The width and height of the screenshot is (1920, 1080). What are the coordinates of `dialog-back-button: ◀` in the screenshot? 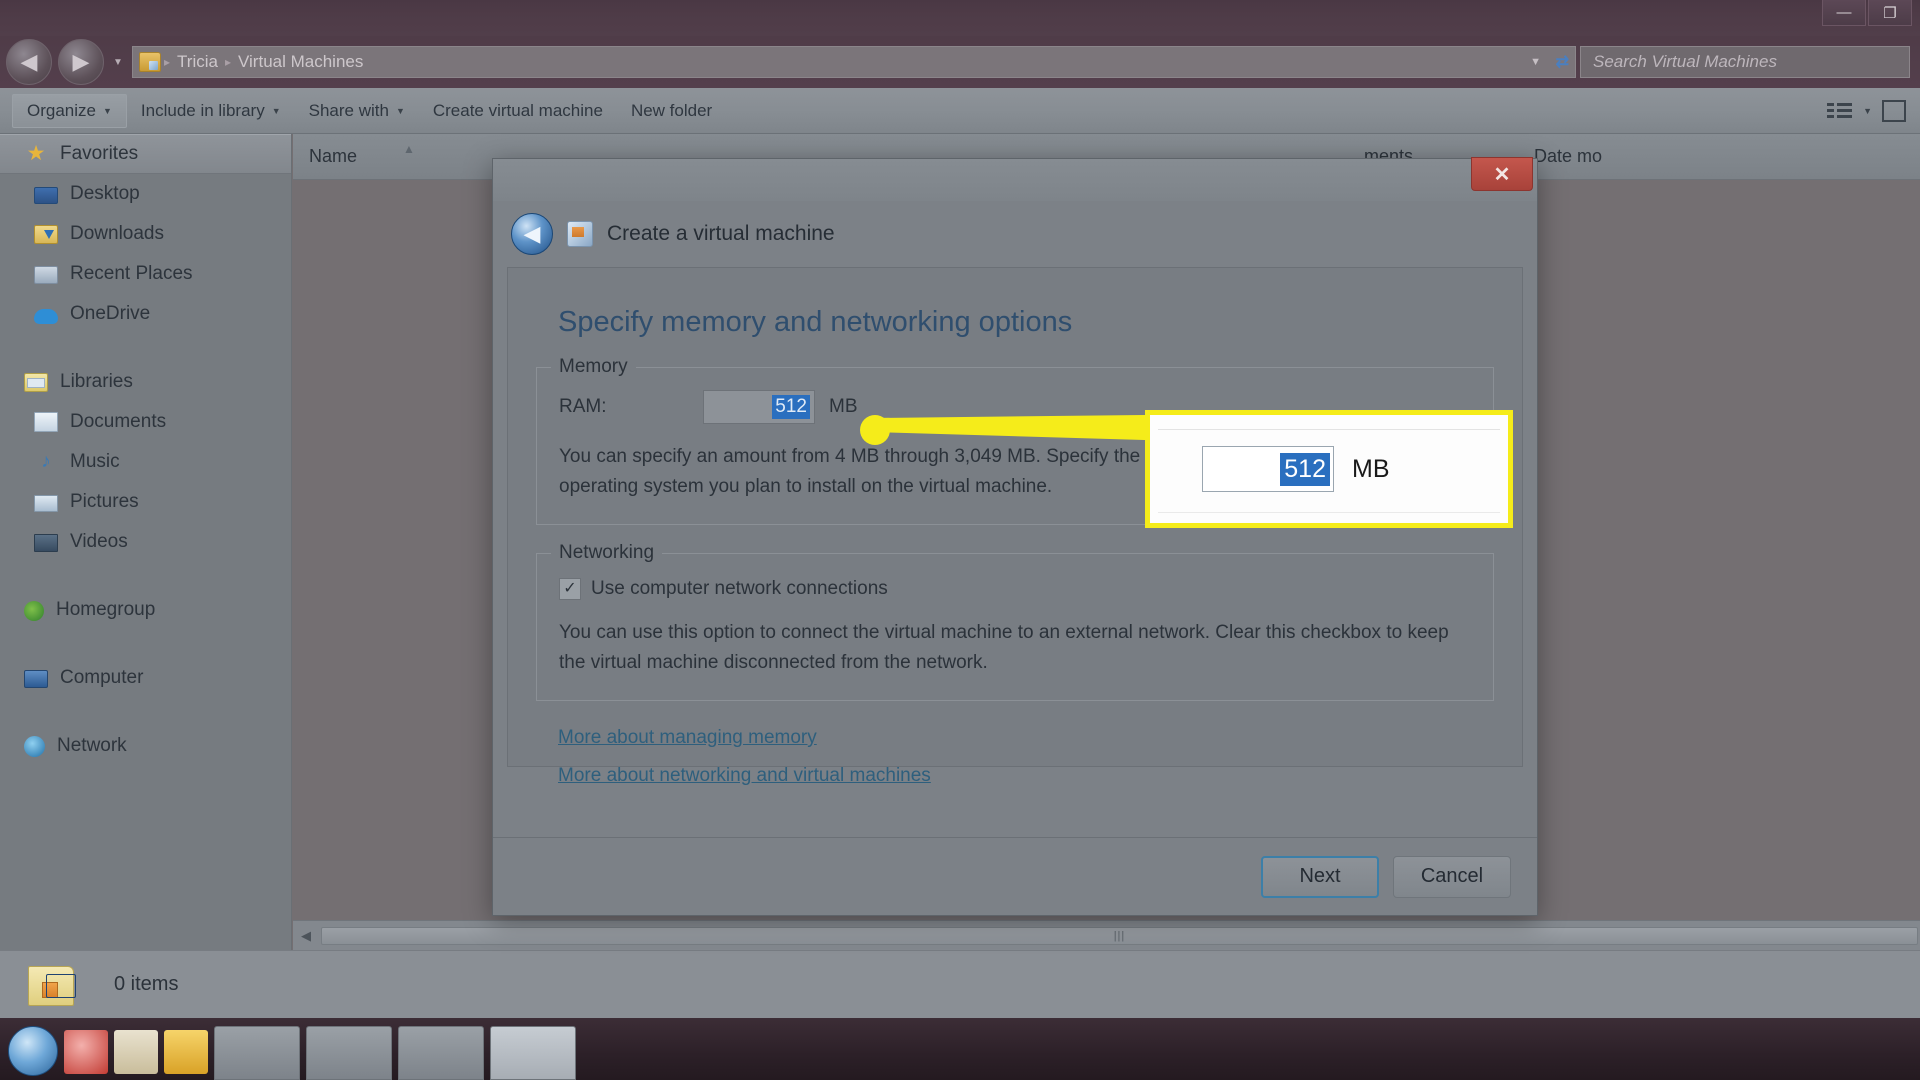 It's located at (532, 234).